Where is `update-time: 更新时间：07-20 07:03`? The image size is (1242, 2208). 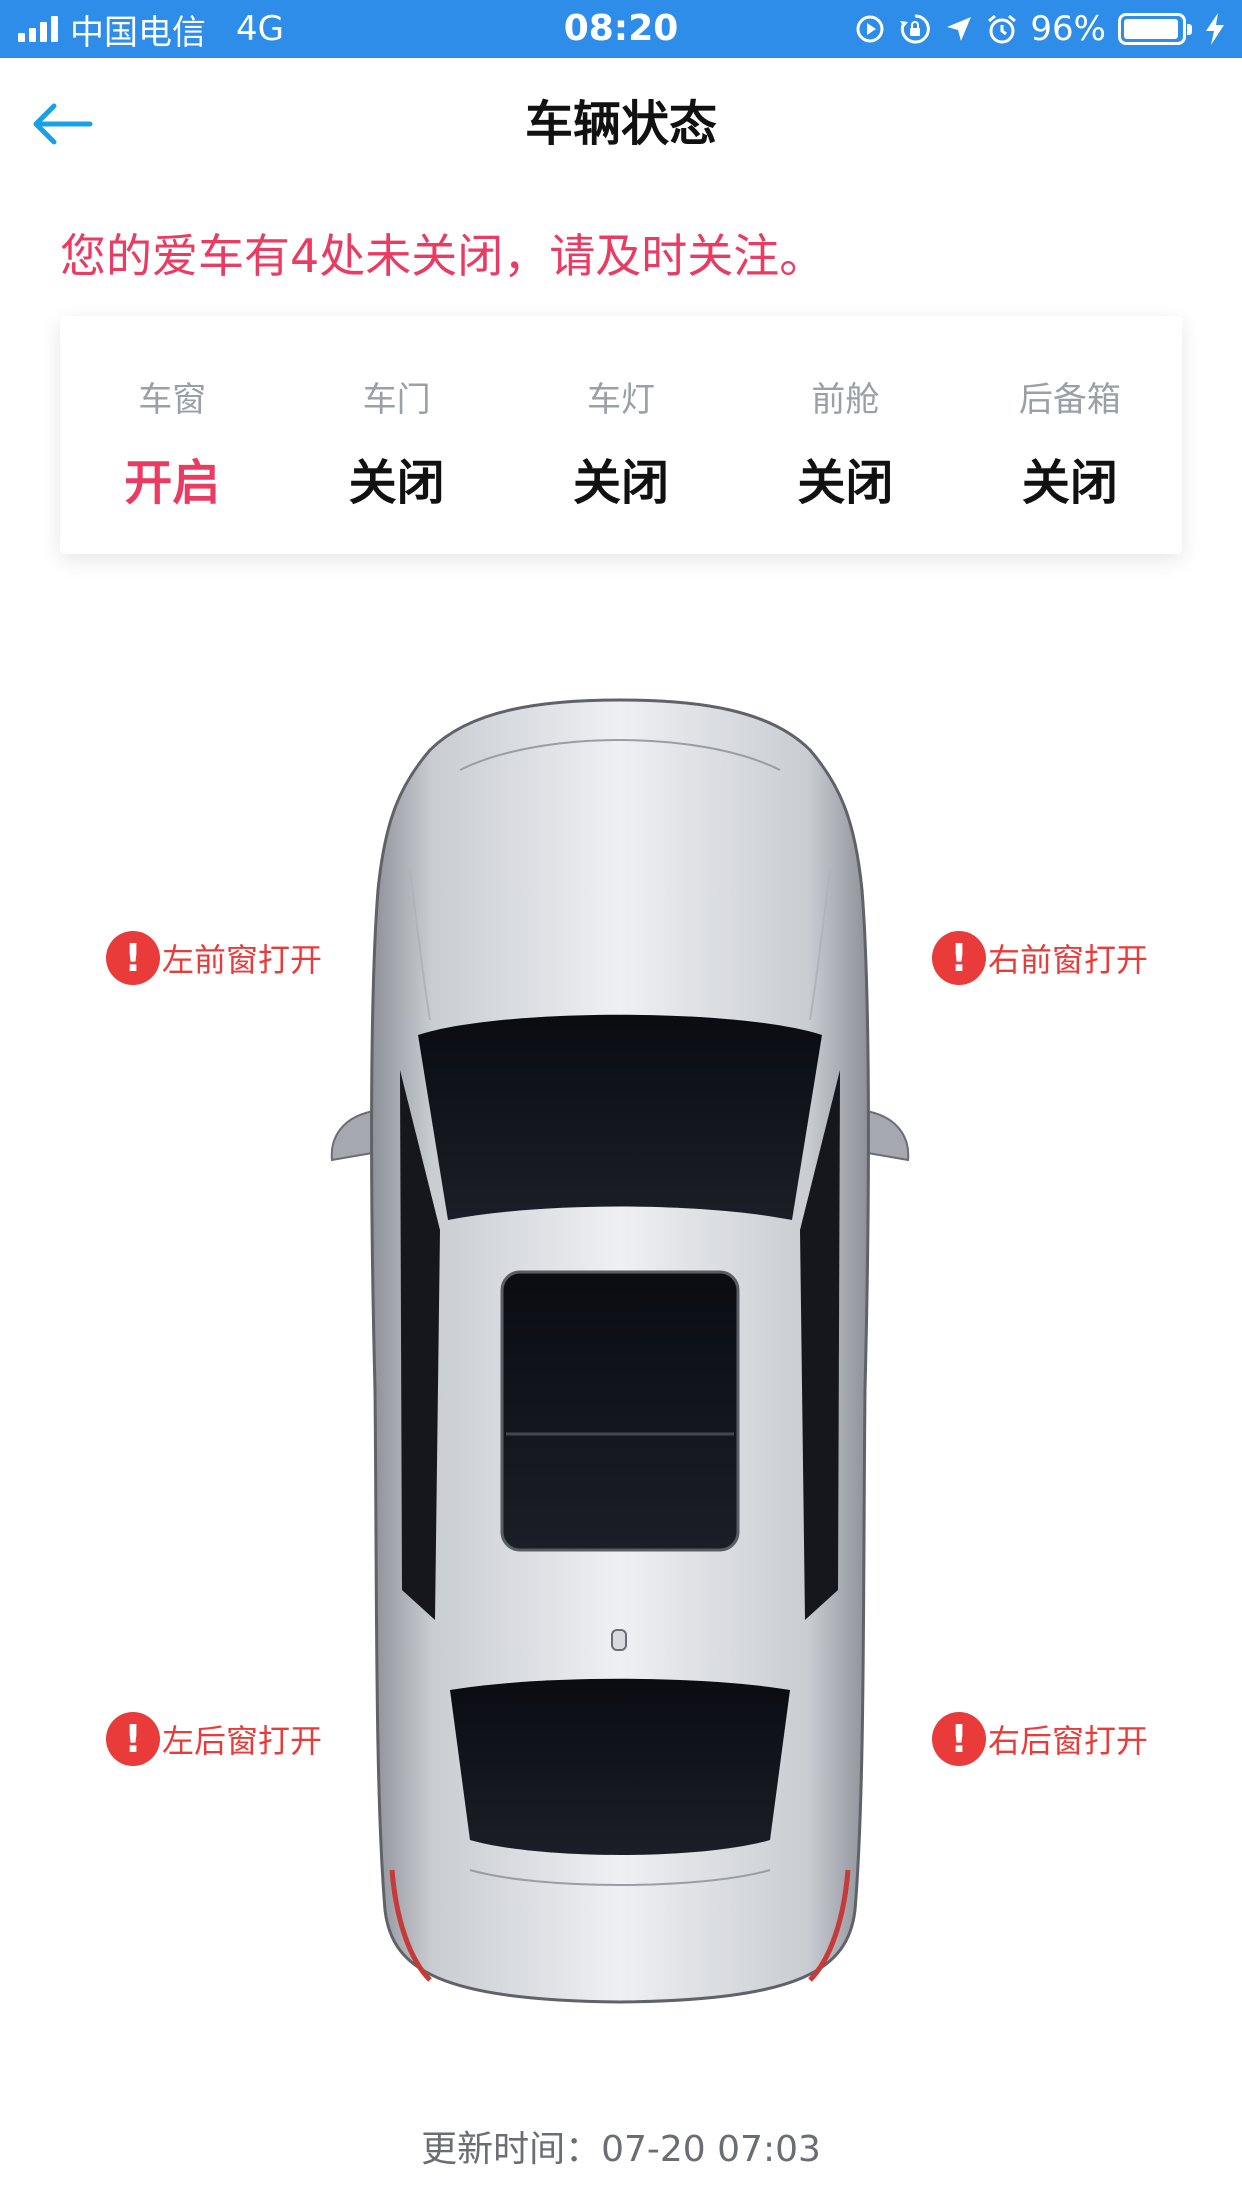 update-time: 更新时间：07-20 07:03 is located at coordinates (621, 2149).